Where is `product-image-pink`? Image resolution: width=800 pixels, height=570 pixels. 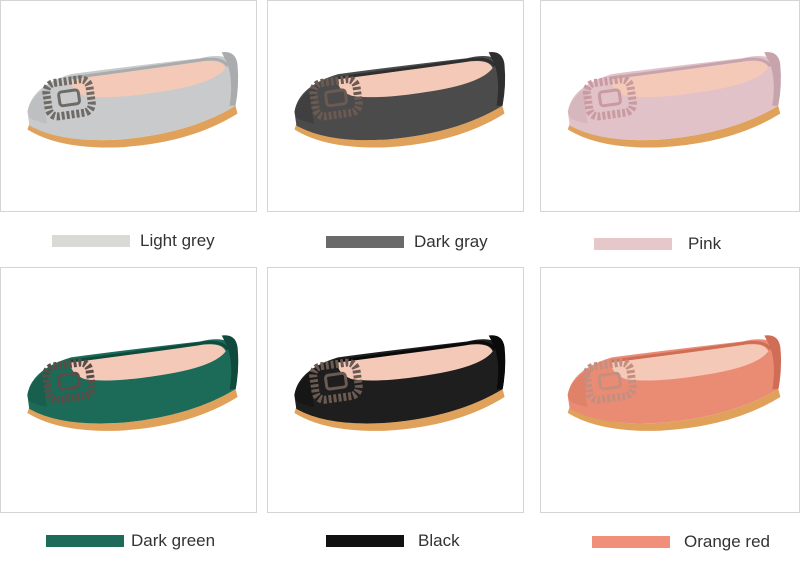
product-image-pink is located at coordinates (670, 106).